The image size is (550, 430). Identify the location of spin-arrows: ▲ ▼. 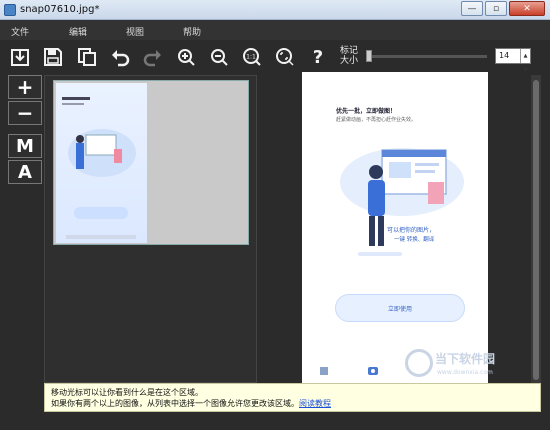
(525, 61).